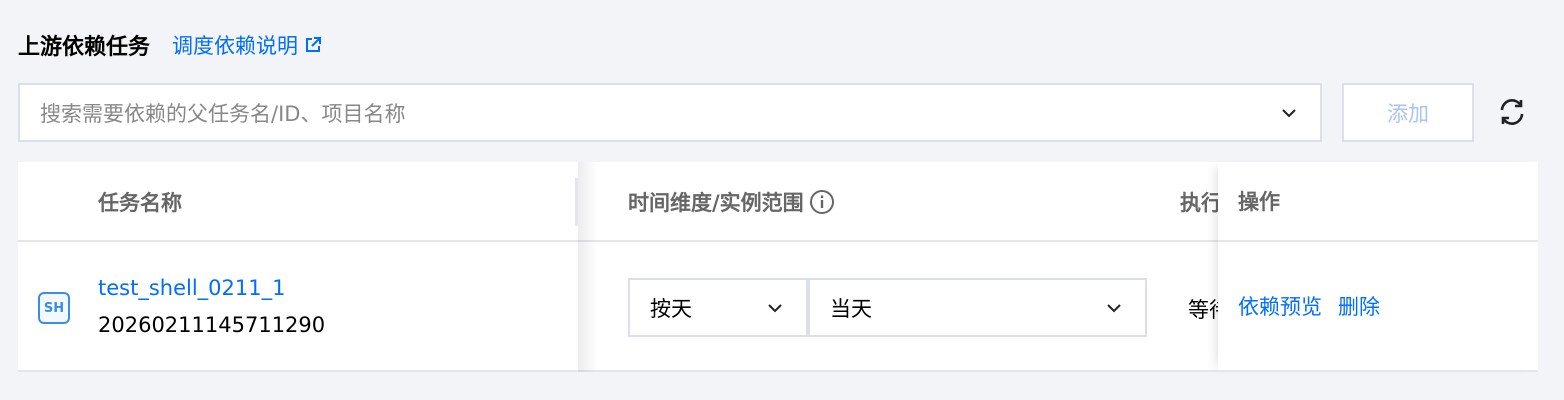 Image resolution: width=1564 pixels, height=400 pixels. I want to click on column-header-time-range-label: 时间维度/实例范围, so click(716, 203).